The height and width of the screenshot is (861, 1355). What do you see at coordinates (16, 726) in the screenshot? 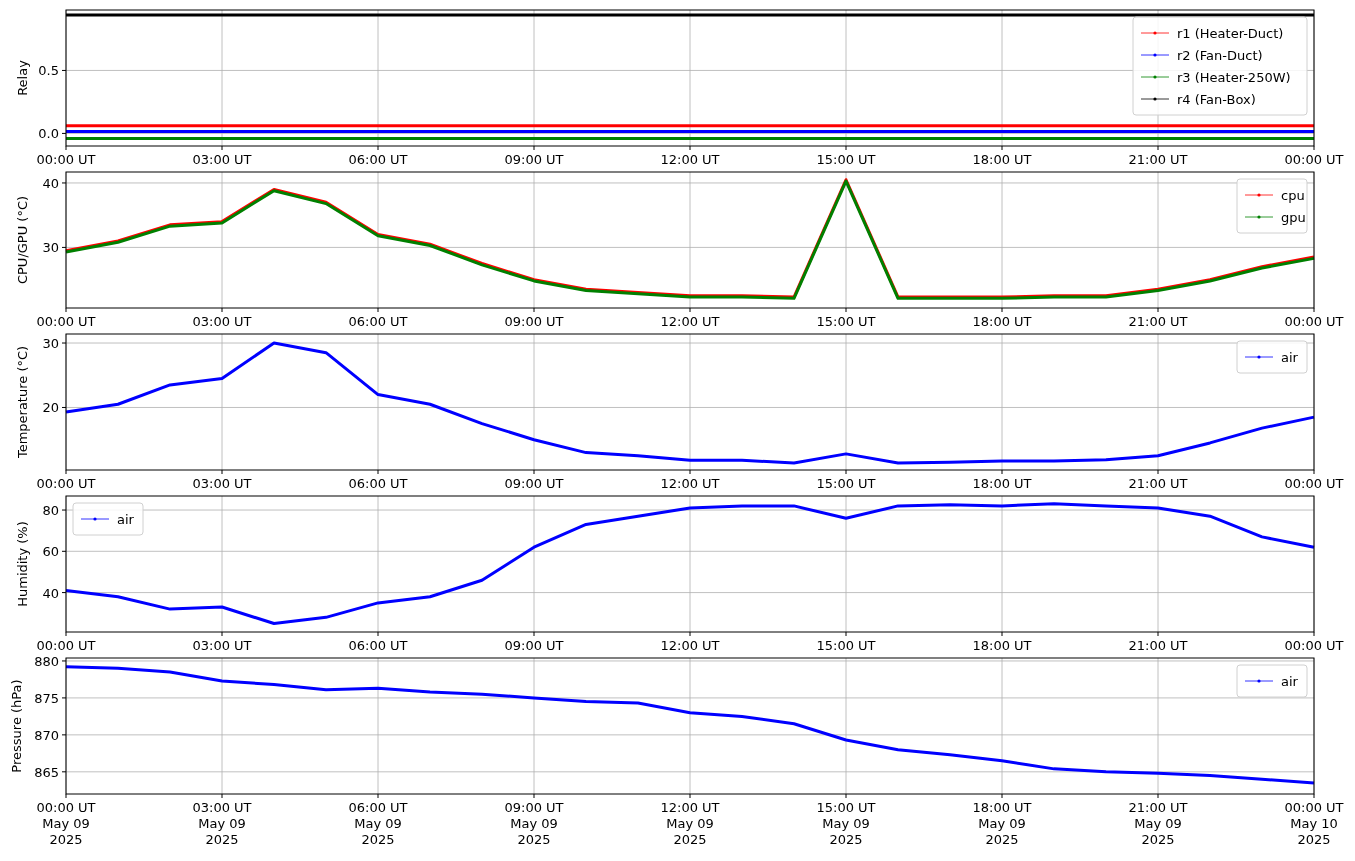
I see `axis-label: Pressure (hPa)` at bounding box center [16, 726].